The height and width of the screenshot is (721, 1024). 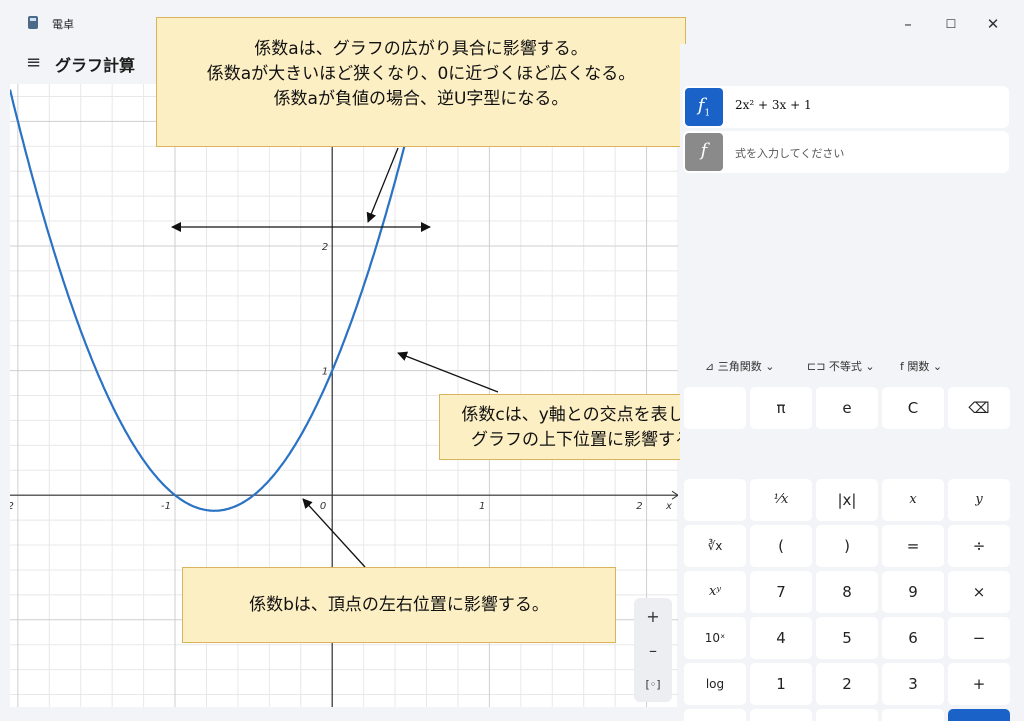 I want to click on key-7: 7, so click(x=781, y=592).